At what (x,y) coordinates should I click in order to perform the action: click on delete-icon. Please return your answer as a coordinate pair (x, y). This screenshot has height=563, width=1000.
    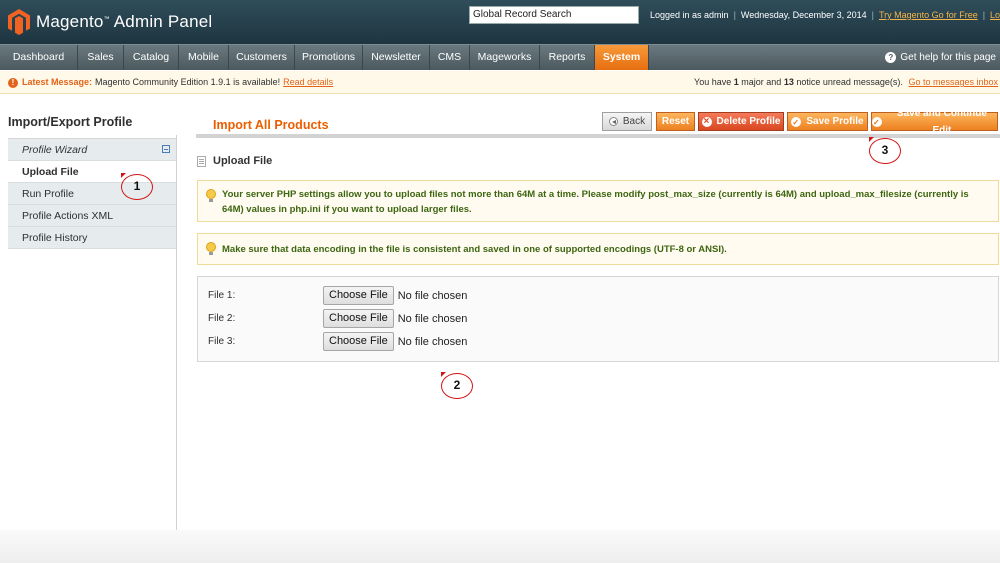
    Looking at the image, I should click on (706, 121).